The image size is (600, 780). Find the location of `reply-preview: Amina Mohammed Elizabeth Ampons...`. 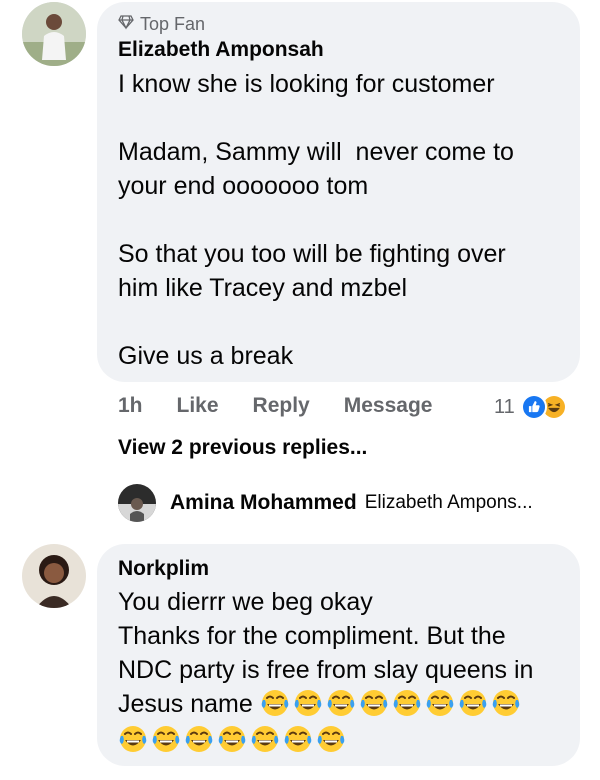

reply-preview: Amina Mohammed Elizabeth Ampons... is located at coordinates (325, 503).